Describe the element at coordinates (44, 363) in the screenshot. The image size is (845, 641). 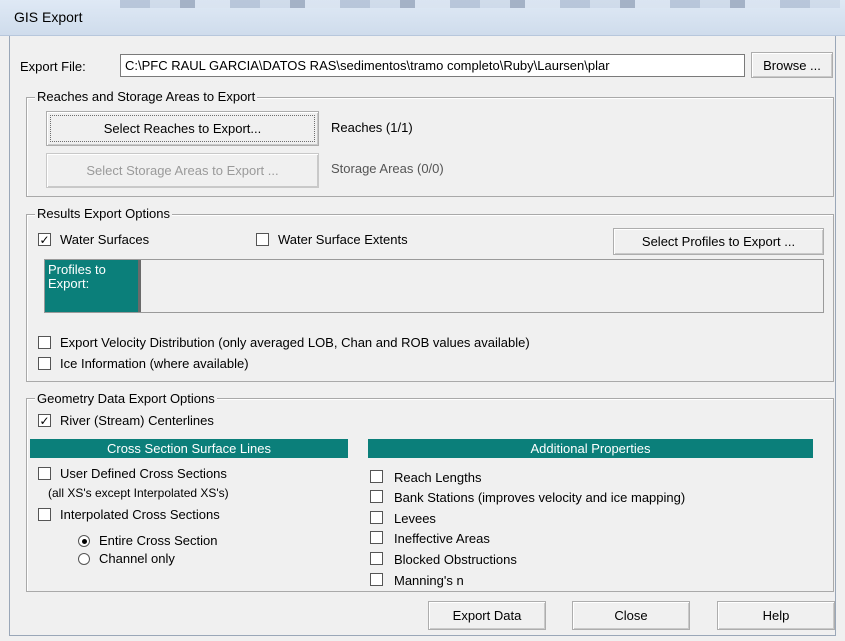
I see `ice-information-checkbox` at that location.